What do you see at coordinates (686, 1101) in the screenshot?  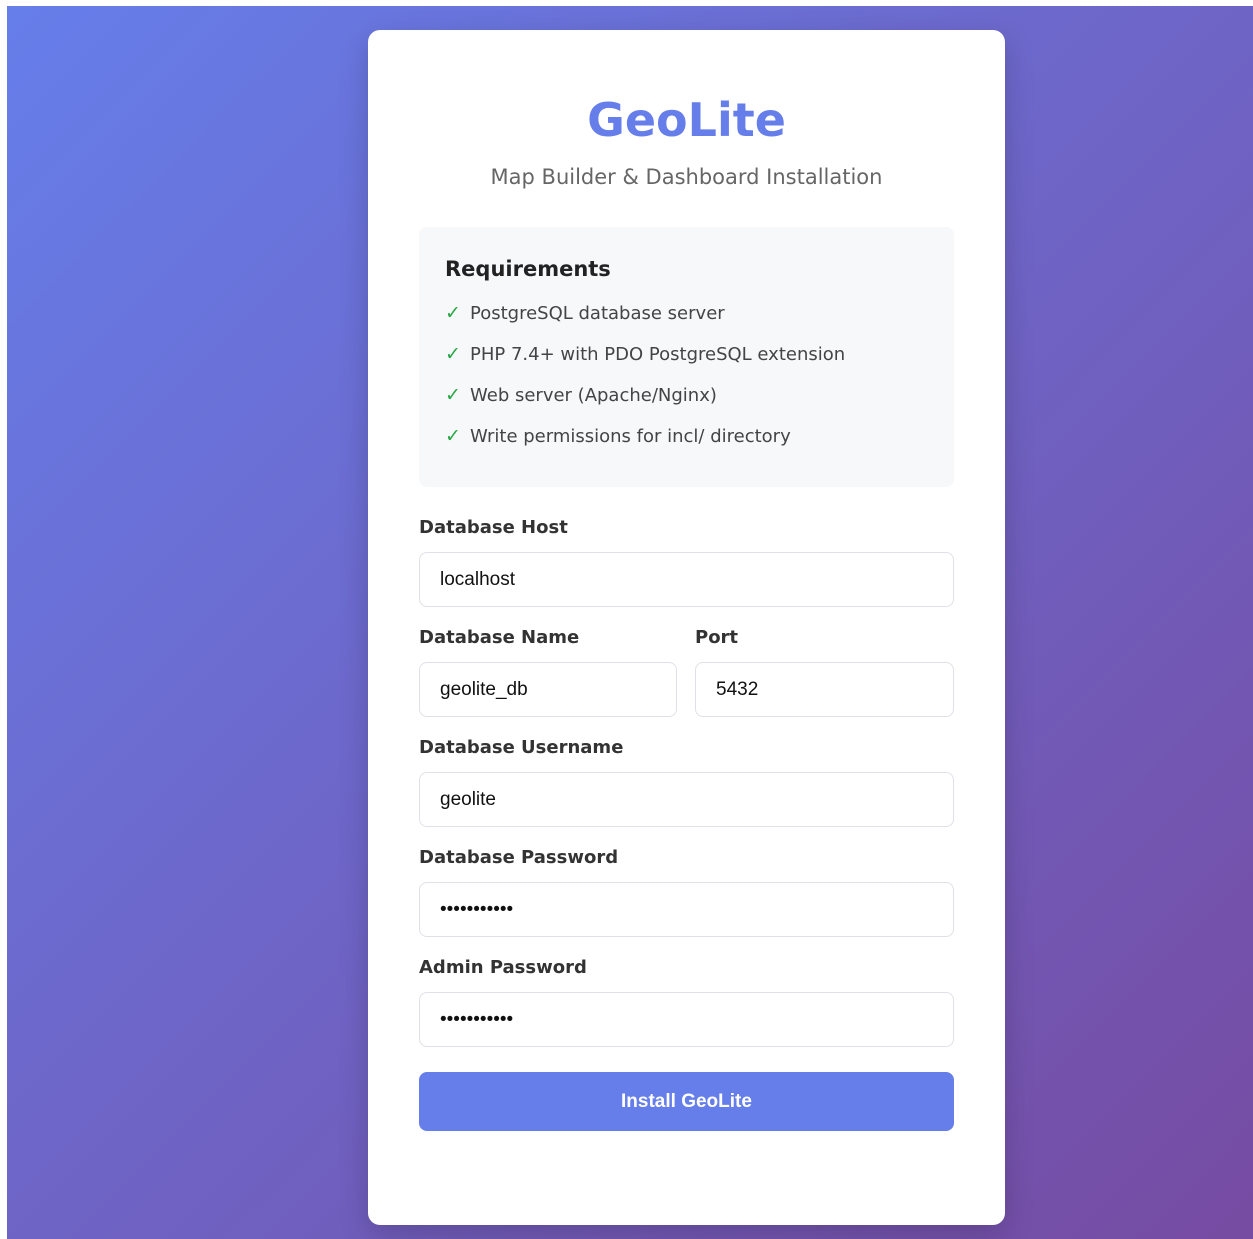 I see `install-button: Install GeoLite` at bounding box center [686, 1101].